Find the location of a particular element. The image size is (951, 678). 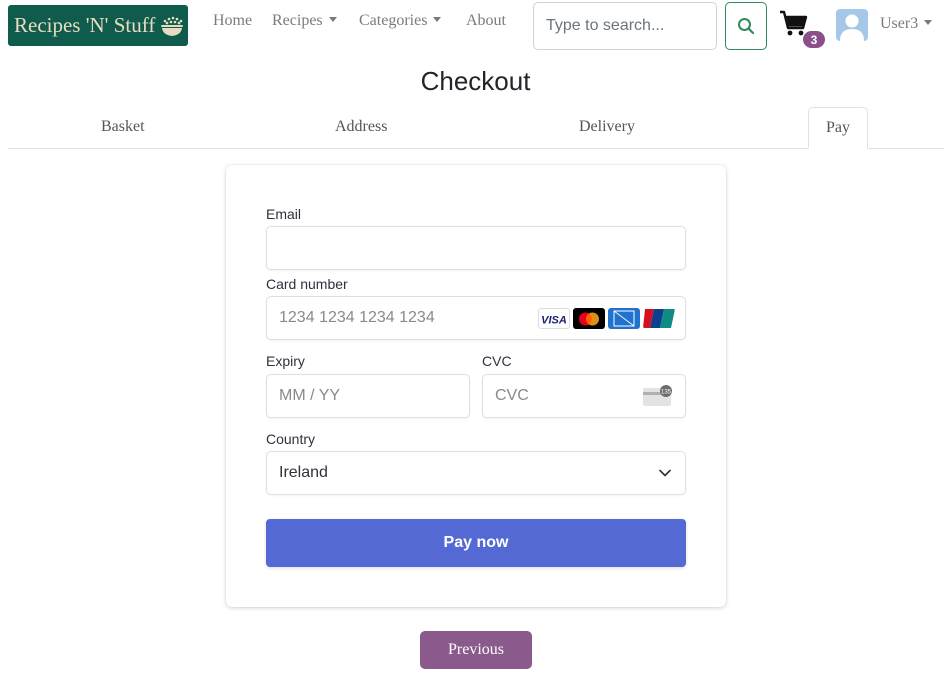

user-menu-dropdown: User3 is located at coordinates (906, 24).